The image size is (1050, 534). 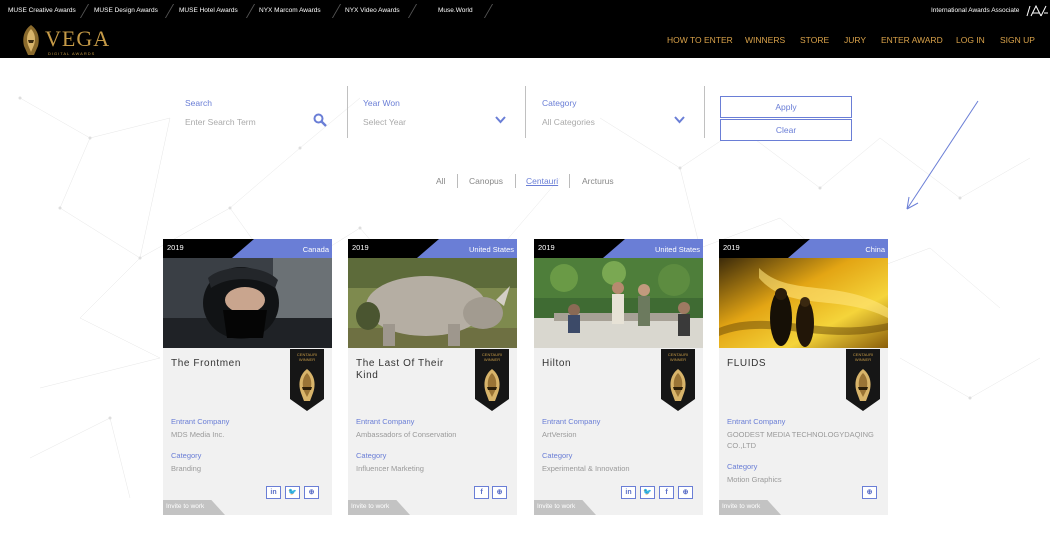 I want to click on category-value: Branding, so click(x=186, y=468).